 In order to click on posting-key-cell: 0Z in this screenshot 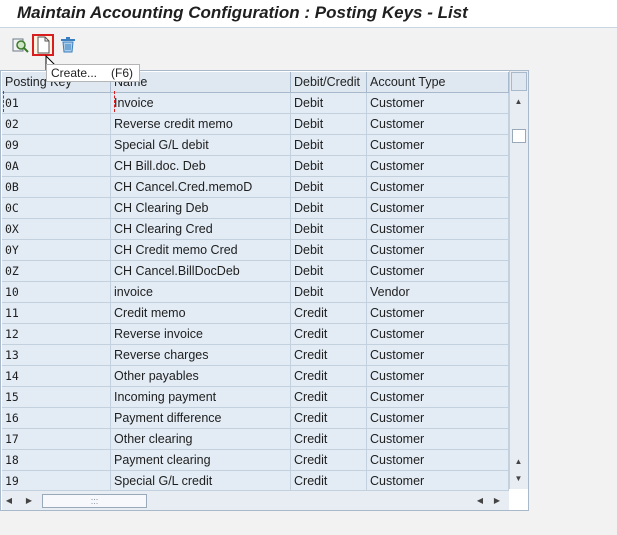, I will do `click(56, 271)`.